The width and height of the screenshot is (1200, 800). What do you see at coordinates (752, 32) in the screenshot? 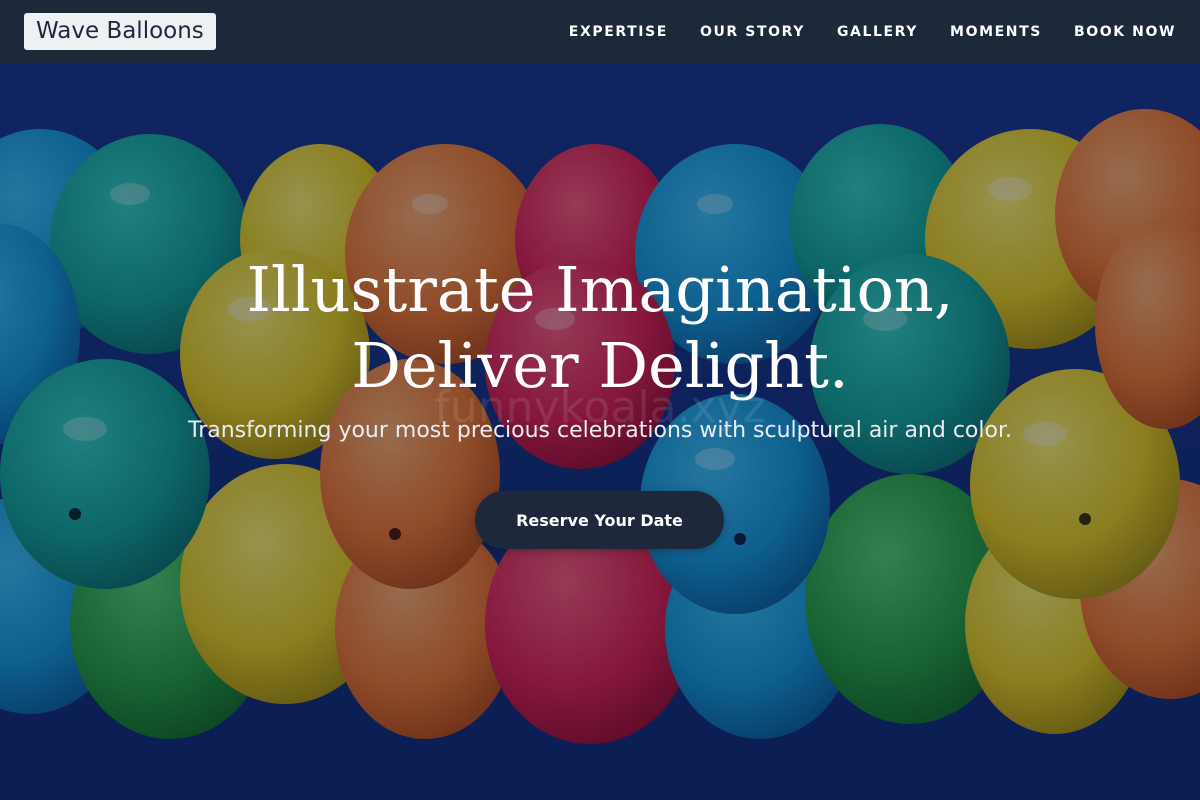
I see `nav-link-our-story: OUR STORY` at bounding box center [752, 32].